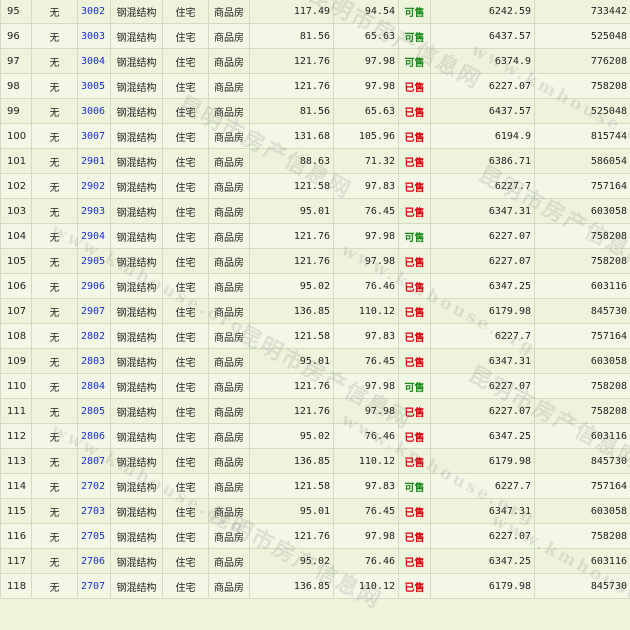 The width and height of the screenshot is (630, 630). Describe the element at coordinates (93, 111) in the screenshot. I see `room-number-link: 3006` at that location.